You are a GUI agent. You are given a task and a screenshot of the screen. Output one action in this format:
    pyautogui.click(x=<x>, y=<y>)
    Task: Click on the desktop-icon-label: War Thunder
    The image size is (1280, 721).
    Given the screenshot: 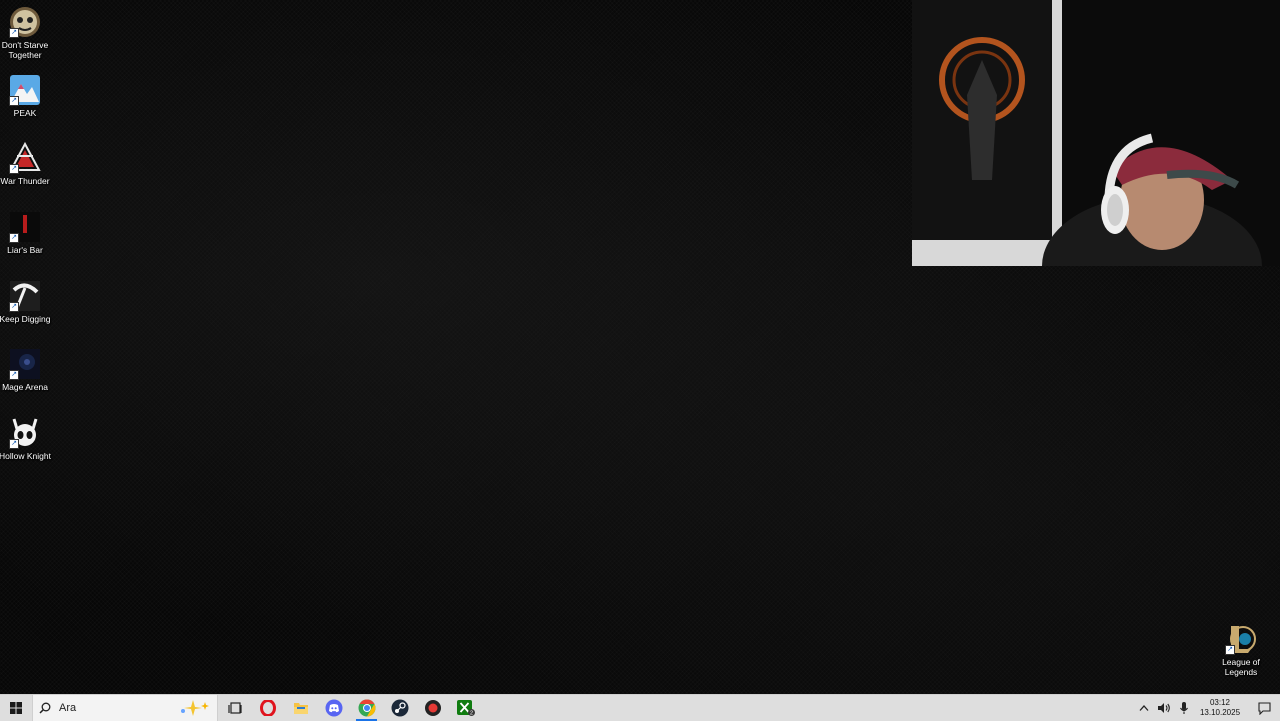 What is the action you would take?
    pyautogui.click(x=25, y=181)
    